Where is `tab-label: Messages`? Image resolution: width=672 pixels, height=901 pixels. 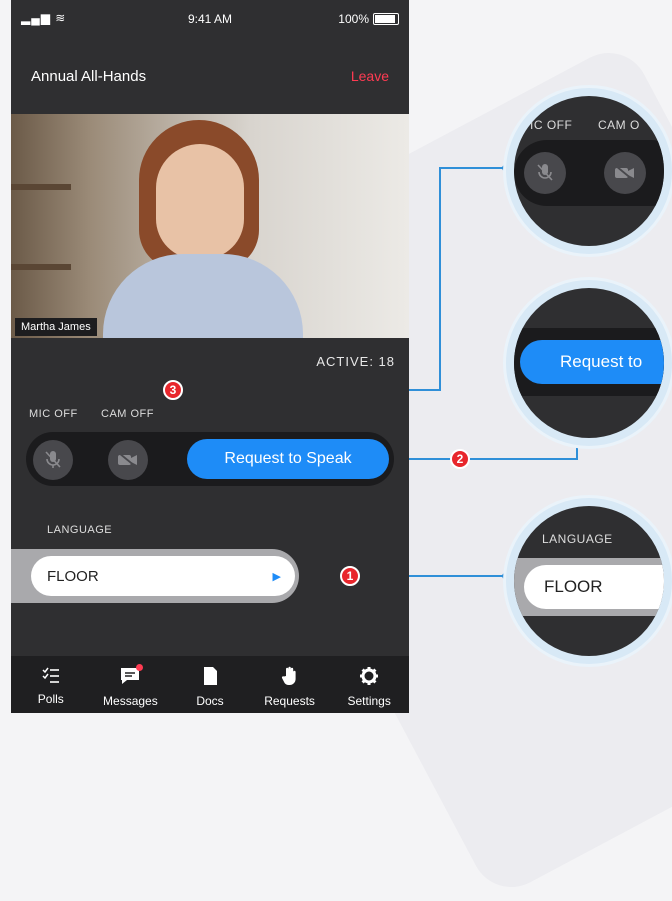 tab-label: Messages is located at coordinates (130, 701).